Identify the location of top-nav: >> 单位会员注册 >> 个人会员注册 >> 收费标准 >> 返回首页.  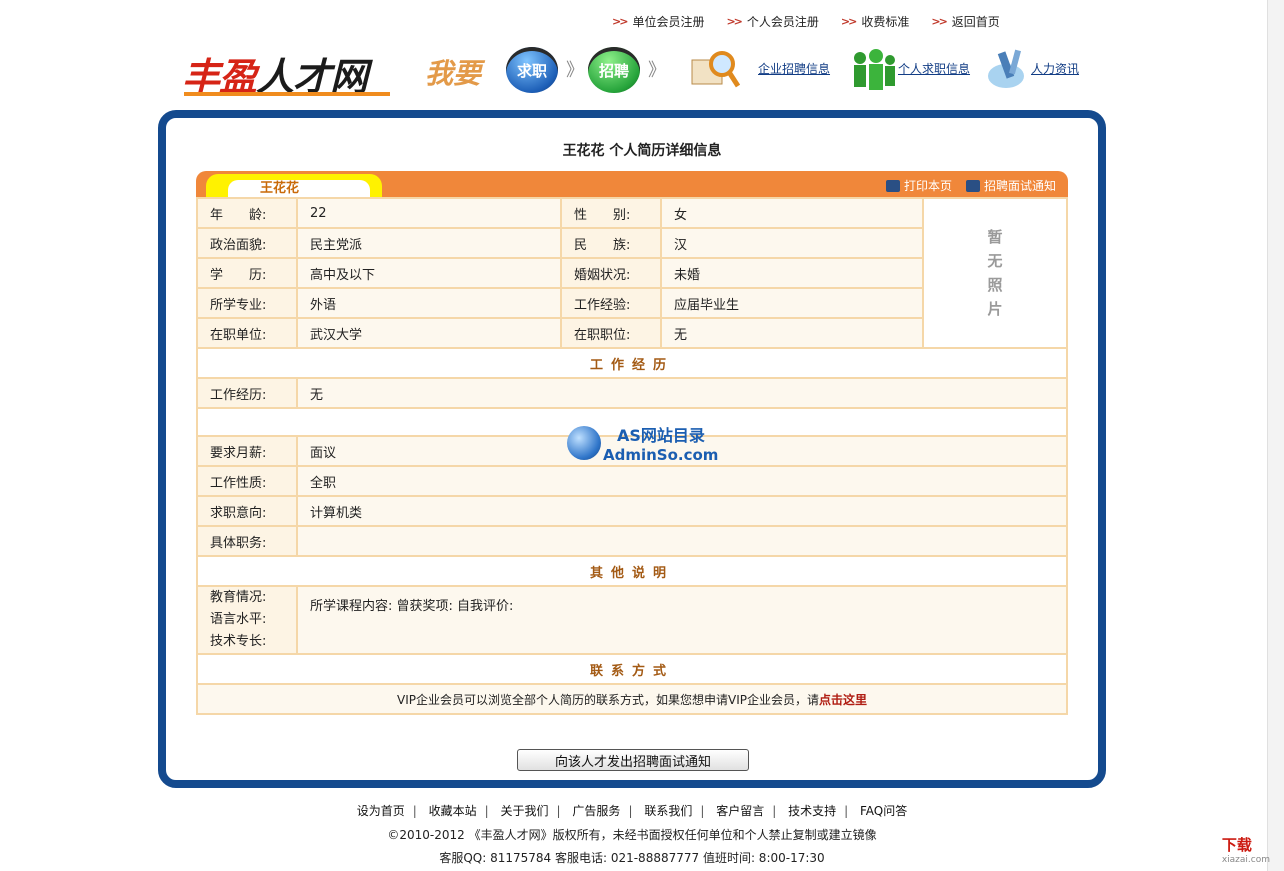
(806, 21).